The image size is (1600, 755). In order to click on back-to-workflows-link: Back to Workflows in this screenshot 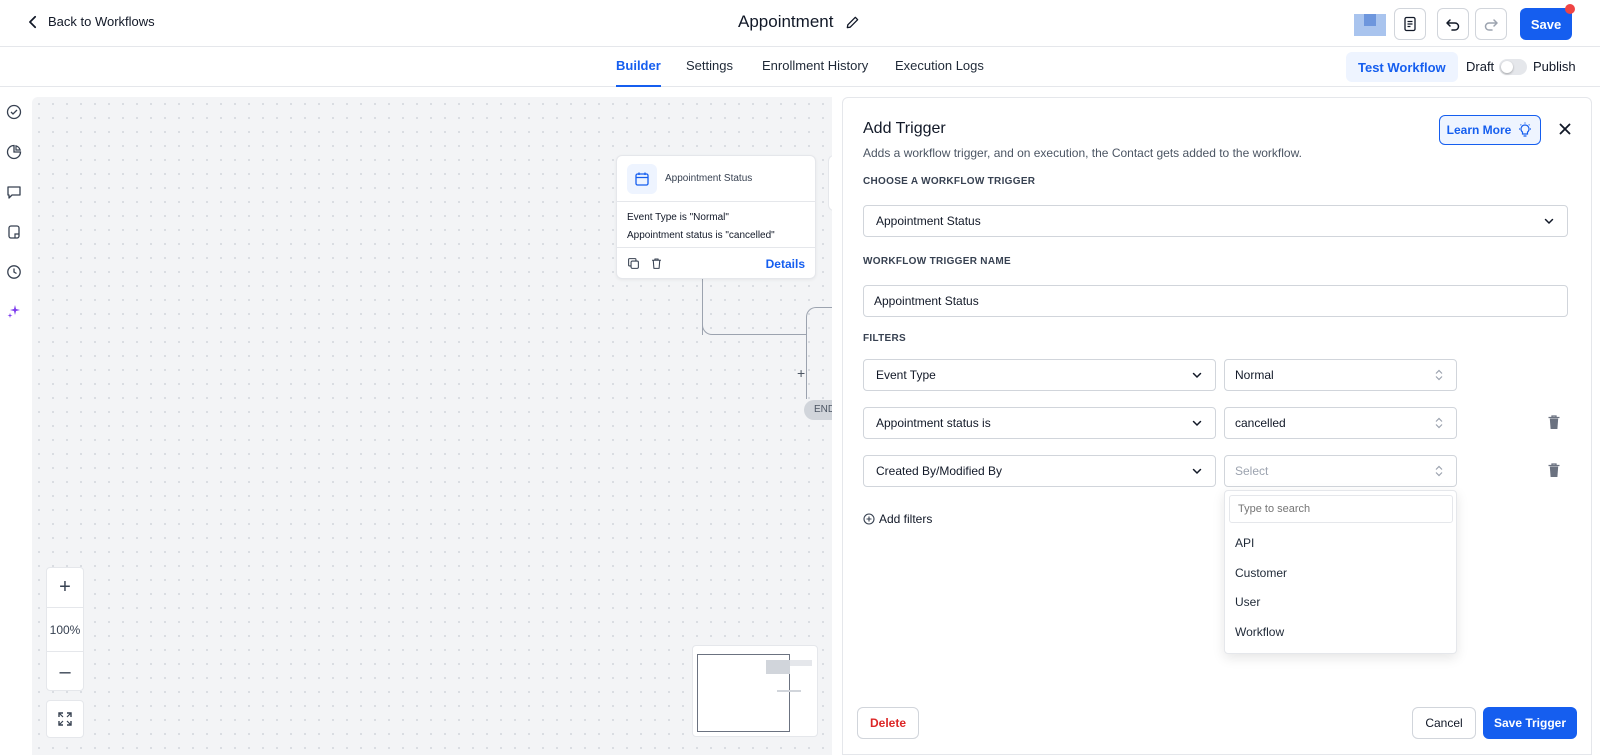, I will do `click(90, 21)`.